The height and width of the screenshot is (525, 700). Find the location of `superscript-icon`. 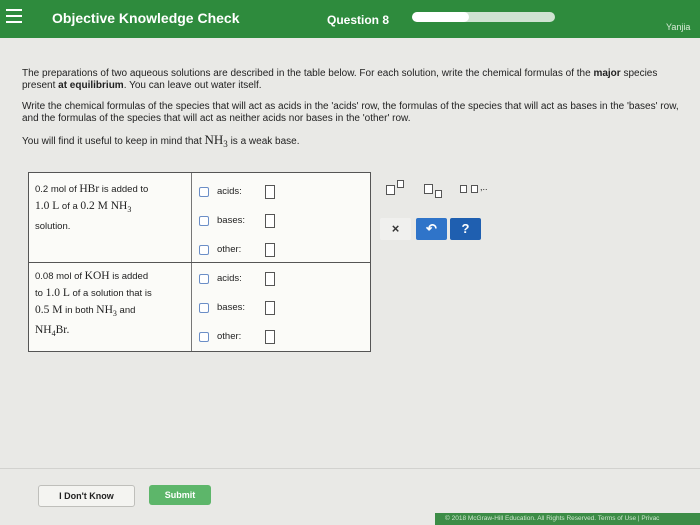

superscript-icon is located at coordinates (399, 189).